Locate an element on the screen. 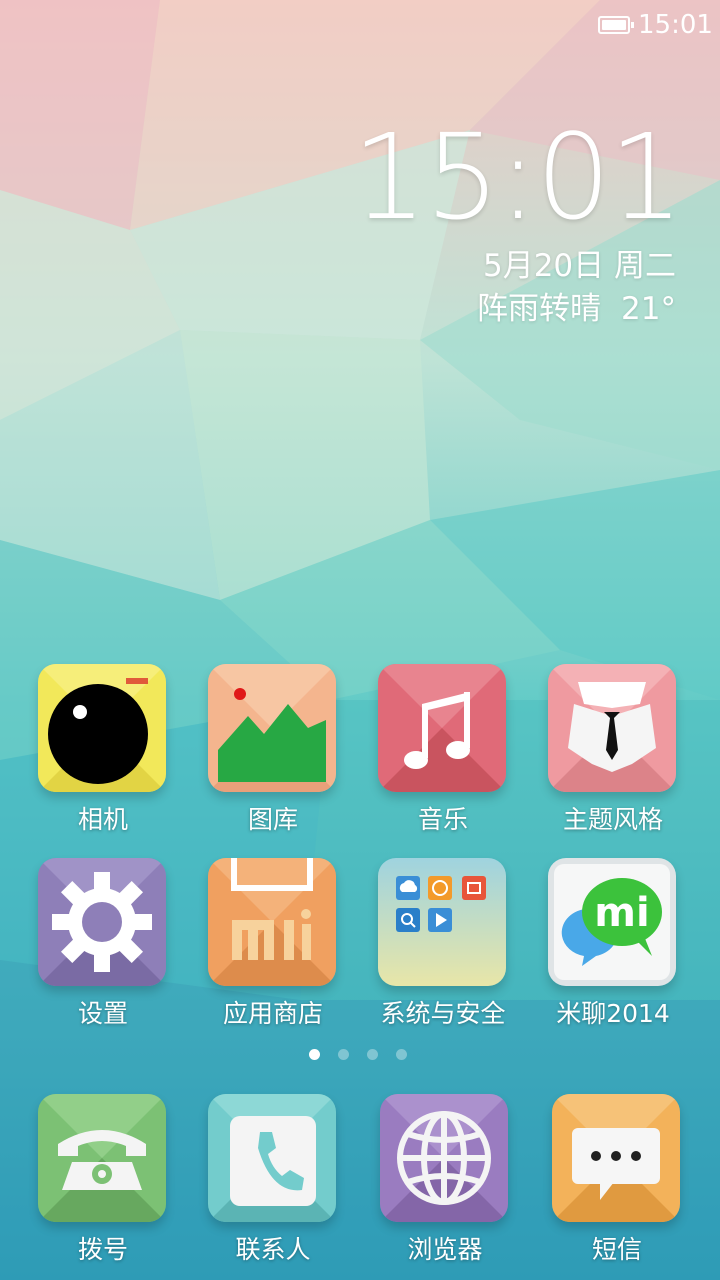 Image resolution: width=720 pixels, height=1280 pixels. date-text: 5月20日 周二 is located at coordinates (579, 266).